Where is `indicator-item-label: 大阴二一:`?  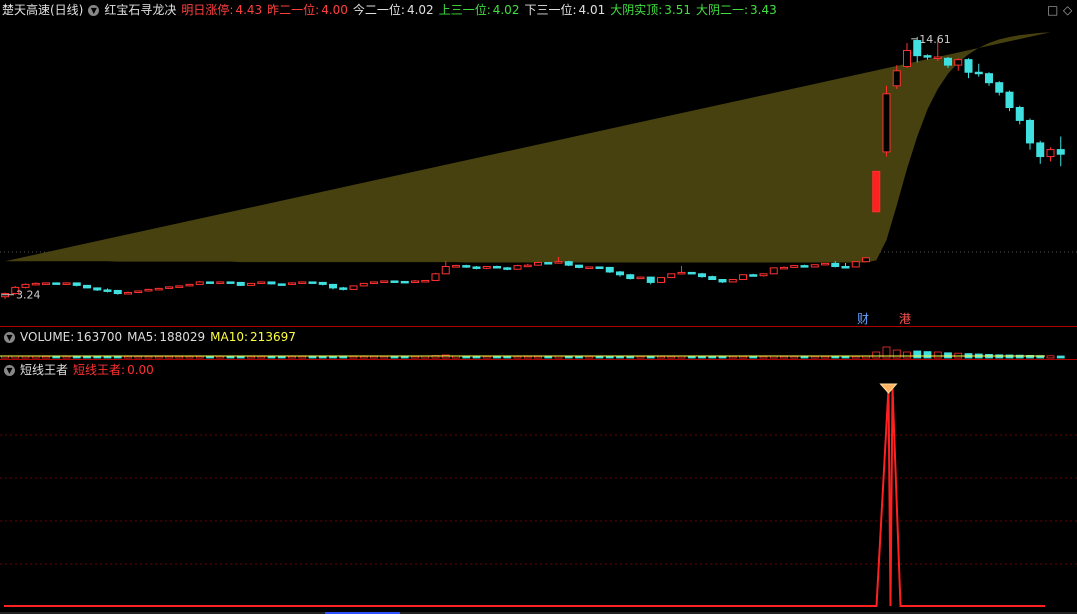
indicator-item-label: 大阴二一: is located at coordinates (722, 10).